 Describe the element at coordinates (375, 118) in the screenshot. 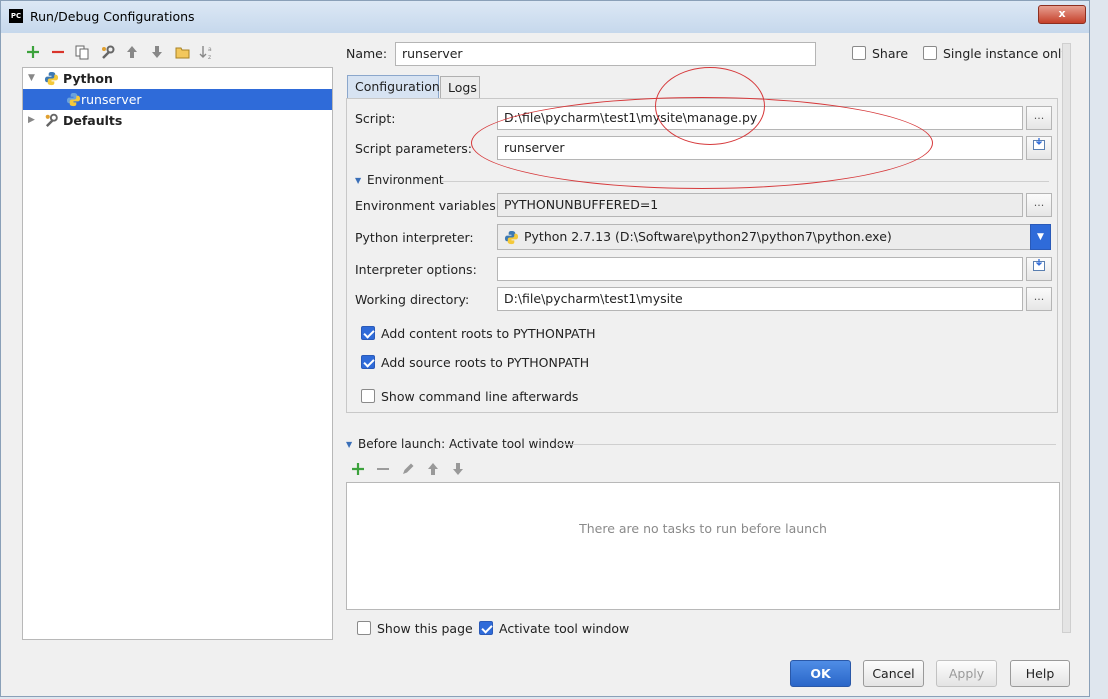

I see `script-label: Script:` at that location.